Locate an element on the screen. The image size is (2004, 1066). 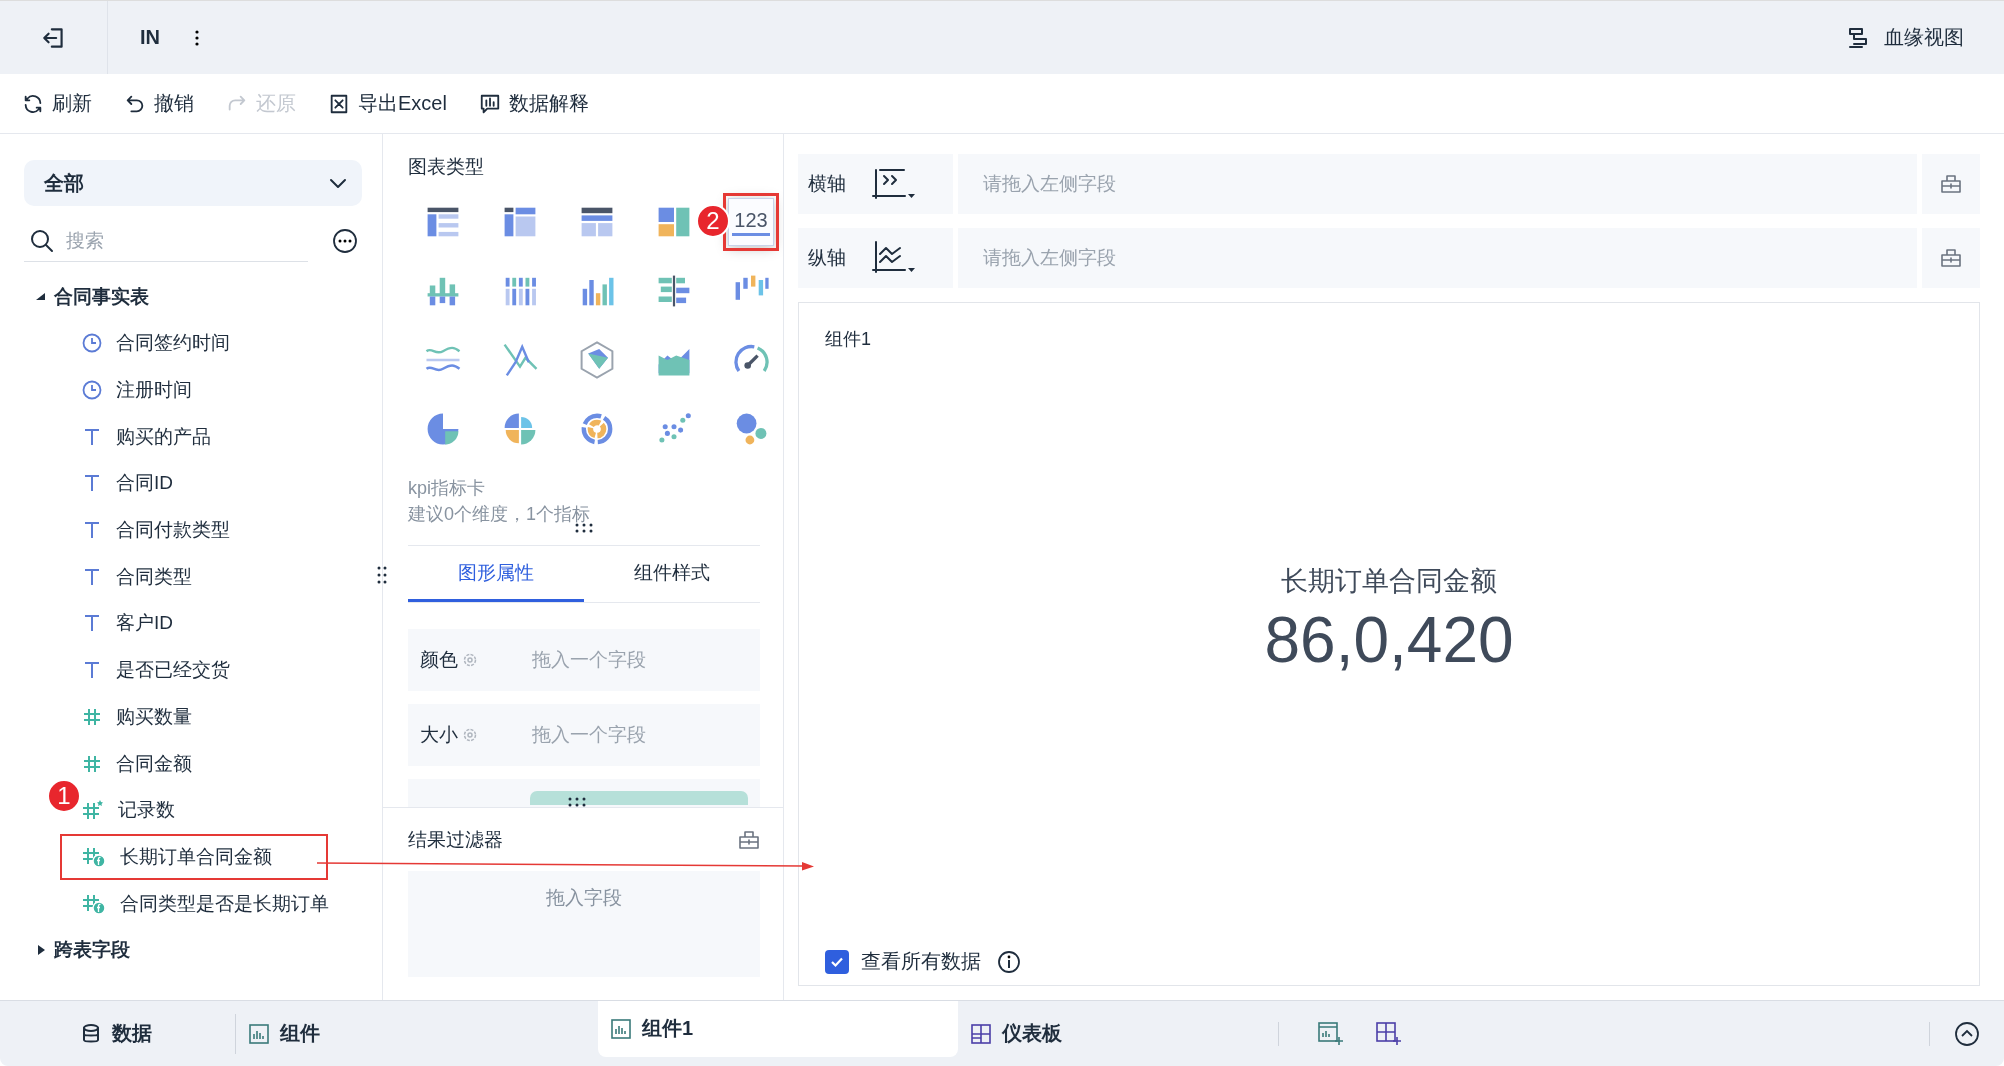
section-title: 结果过滤器 is located at coordinates (455, 839).